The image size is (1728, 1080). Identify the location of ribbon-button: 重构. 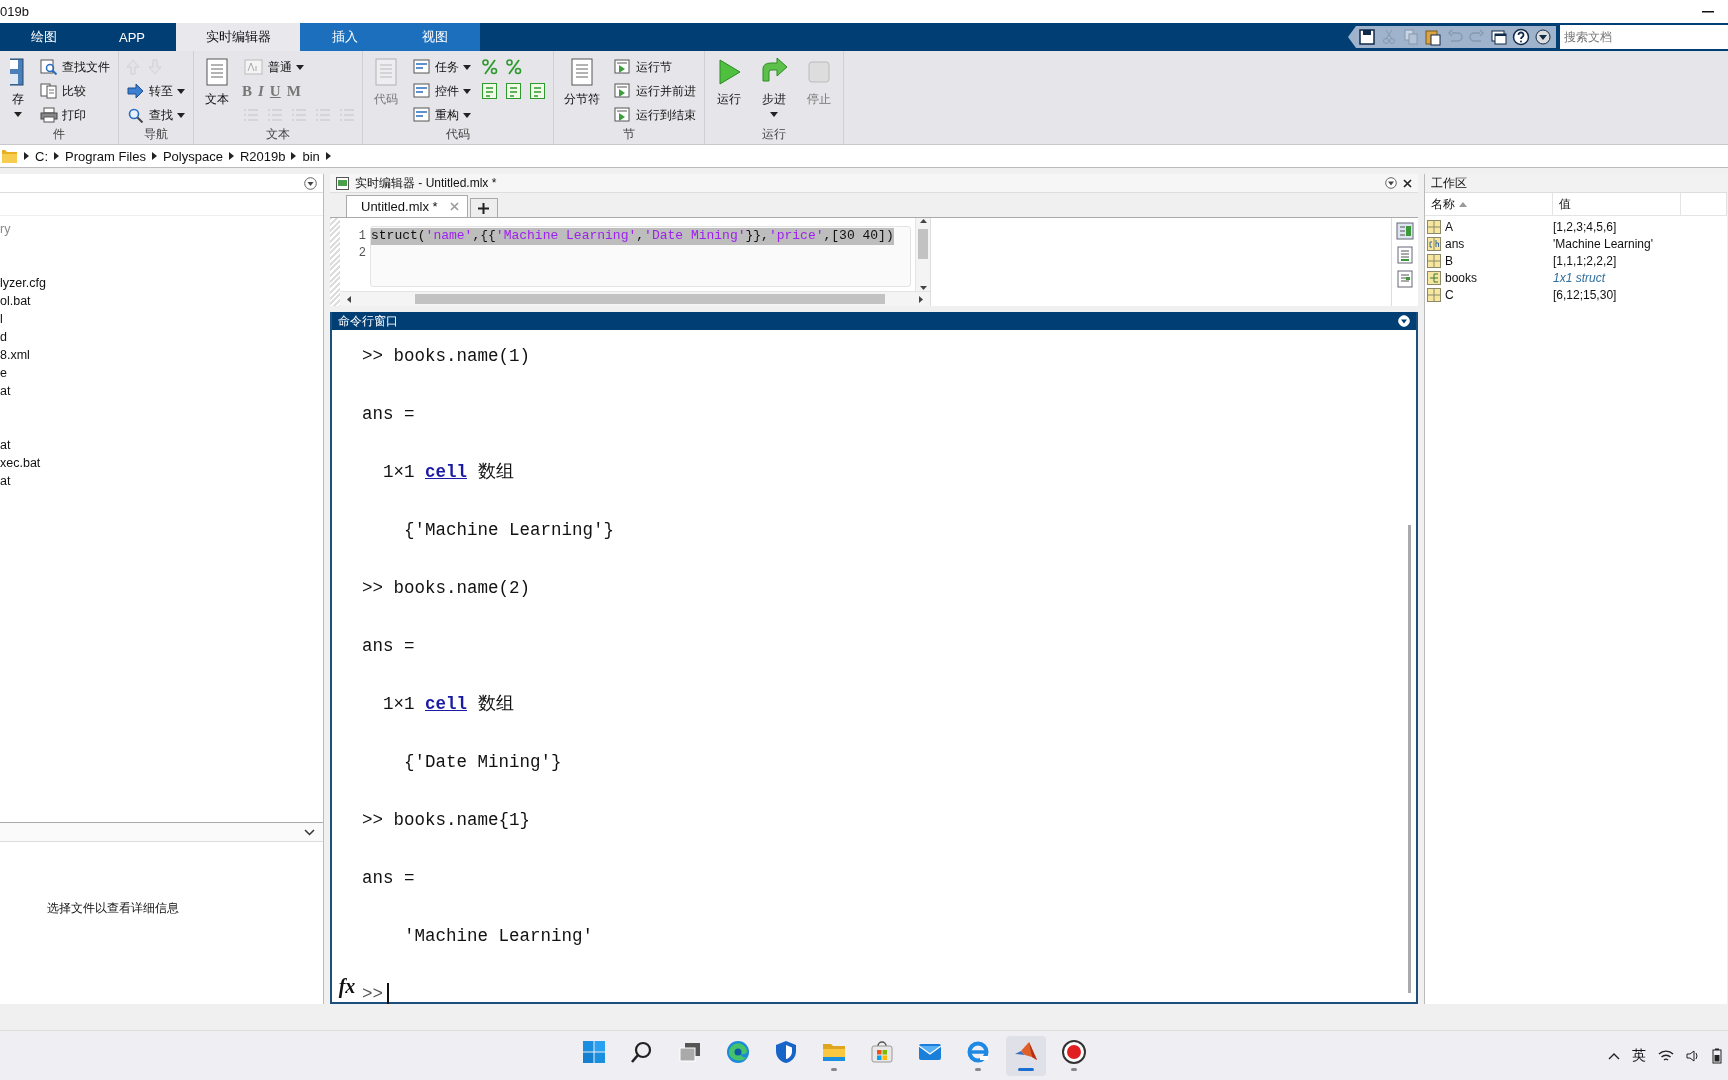
(442, 115).